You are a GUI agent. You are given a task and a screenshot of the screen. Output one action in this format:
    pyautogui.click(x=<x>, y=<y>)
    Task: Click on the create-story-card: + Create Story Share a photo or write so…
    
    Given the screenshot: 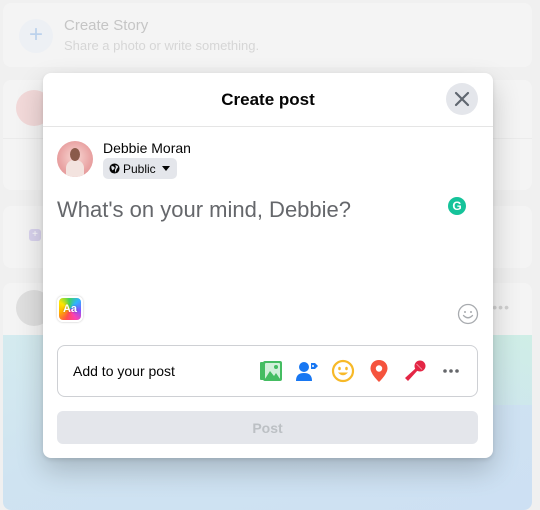 What is the action you would take?
    pyautogui.click(x=267, y=35)
    